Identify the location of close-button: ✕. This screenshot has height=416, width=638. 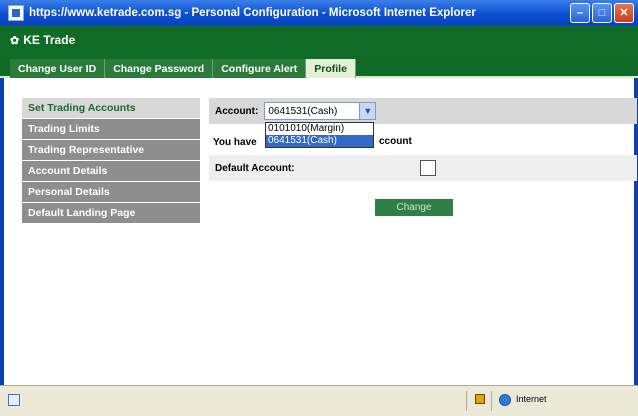
(624, 13).